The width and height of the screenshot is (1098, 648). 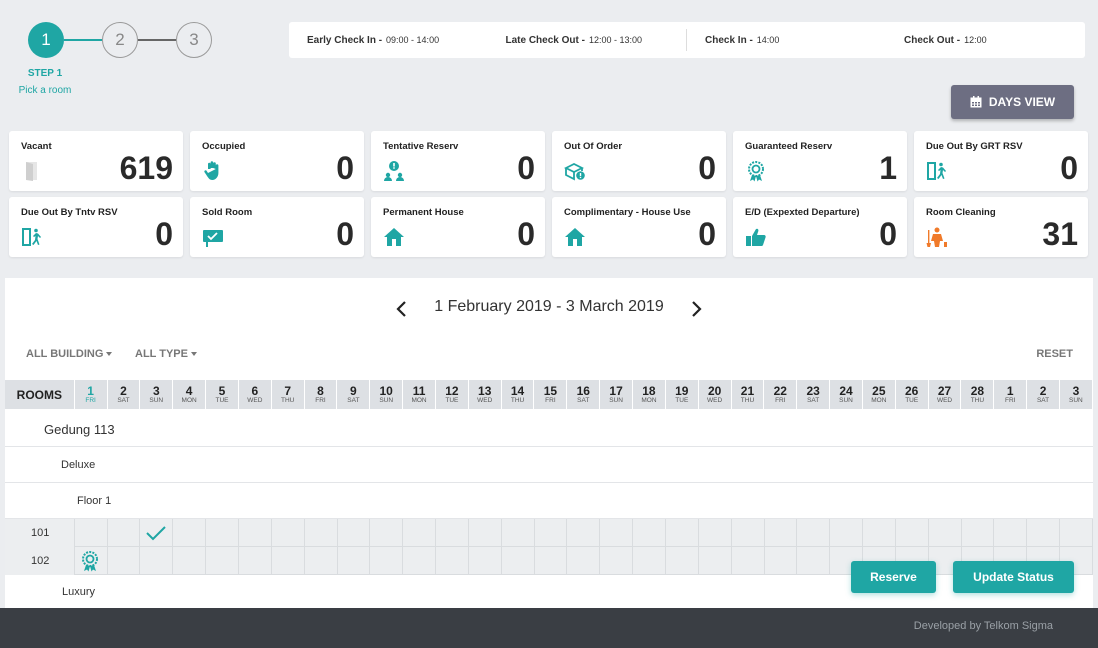 What do you see at coordinates (96, 227) in the screenshot?
I see `stat-card-due-out-tntv-rsv: Due Out By Tntv RSV 0` at bounding box center [96, 227].